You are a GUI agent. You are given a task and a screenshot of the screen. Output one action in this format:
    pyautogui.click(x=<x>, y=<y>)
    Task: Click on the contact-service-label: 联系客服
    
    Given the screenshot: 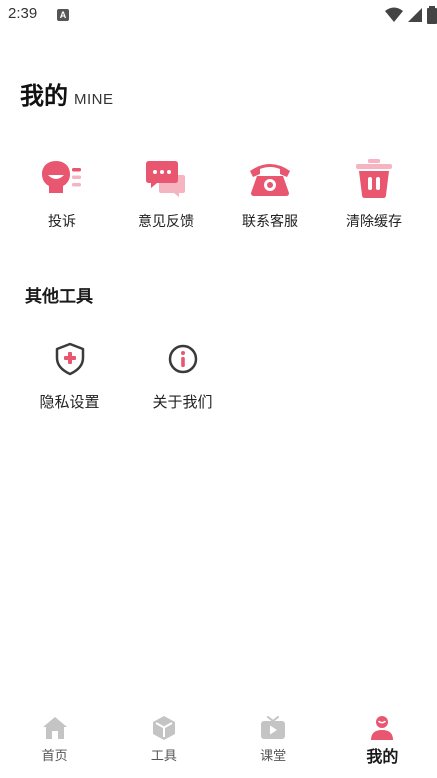 What is the action you would take?
    pyautogui.click(x=270, y=222)
    